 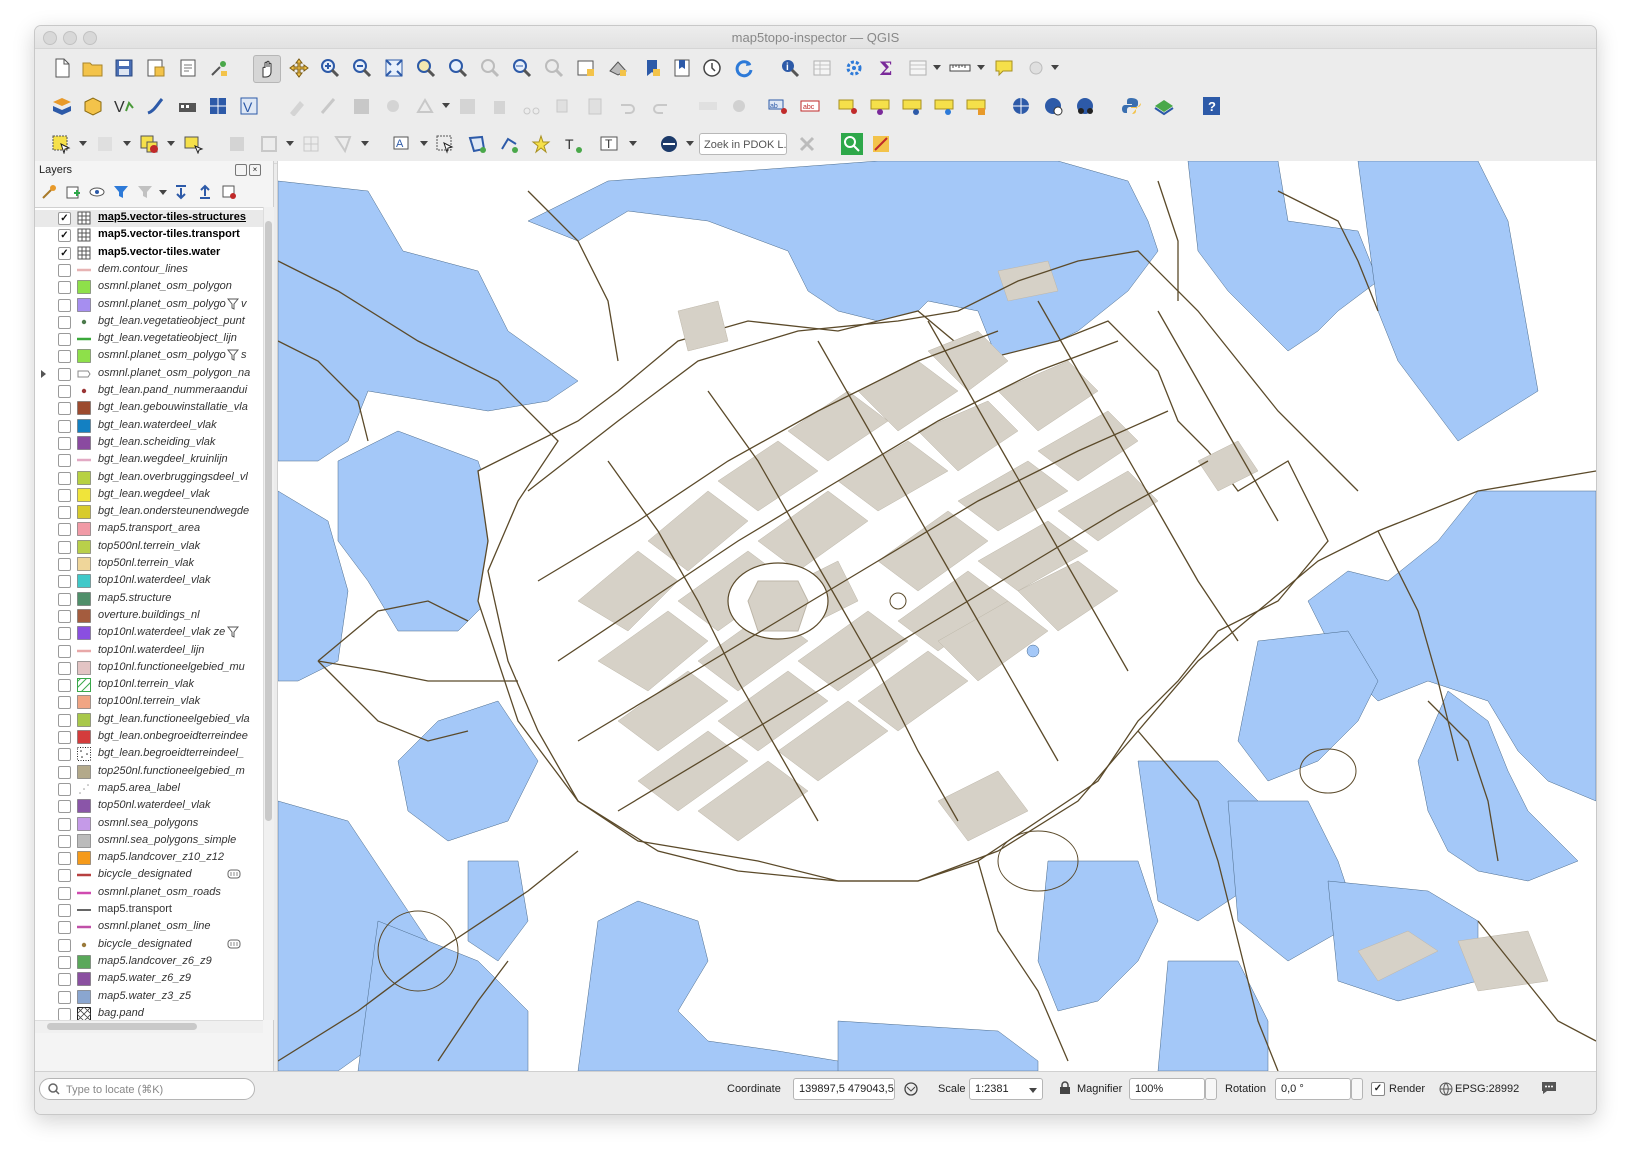 I want to click on layer-row: top10nl.waterdeel_vlak ze, so click(x=149, y=633).